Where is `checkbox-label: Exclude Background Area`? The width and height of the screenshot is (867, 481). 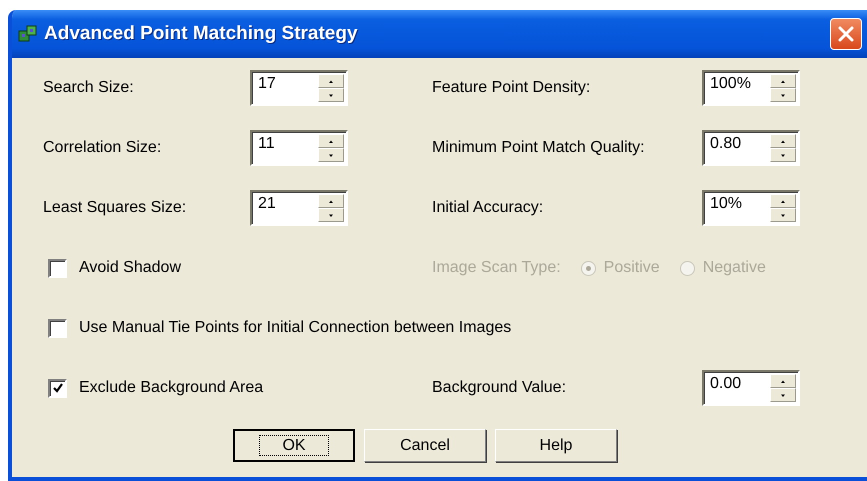
checkbox-label: Exclude Background Area is located at coordinates (171, 388).